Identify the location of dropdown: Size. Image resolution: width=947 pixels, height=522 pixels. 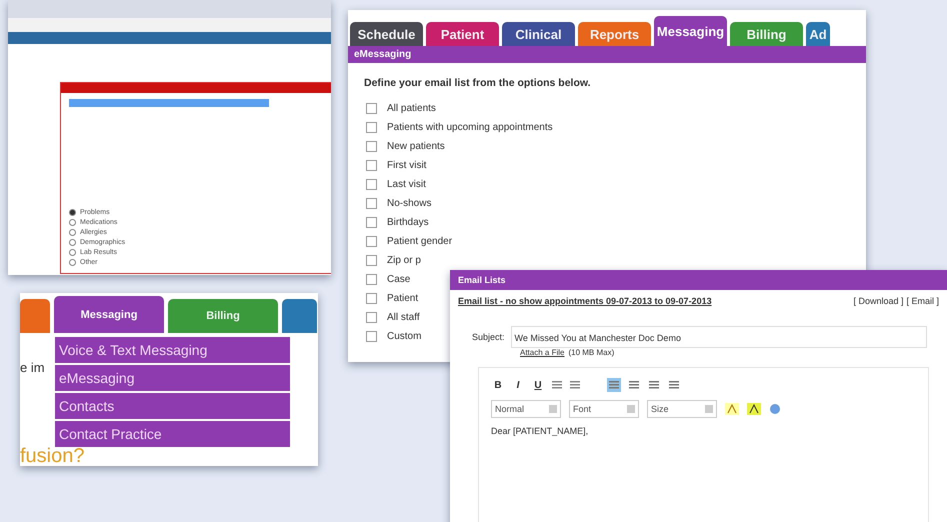
(682, 409).